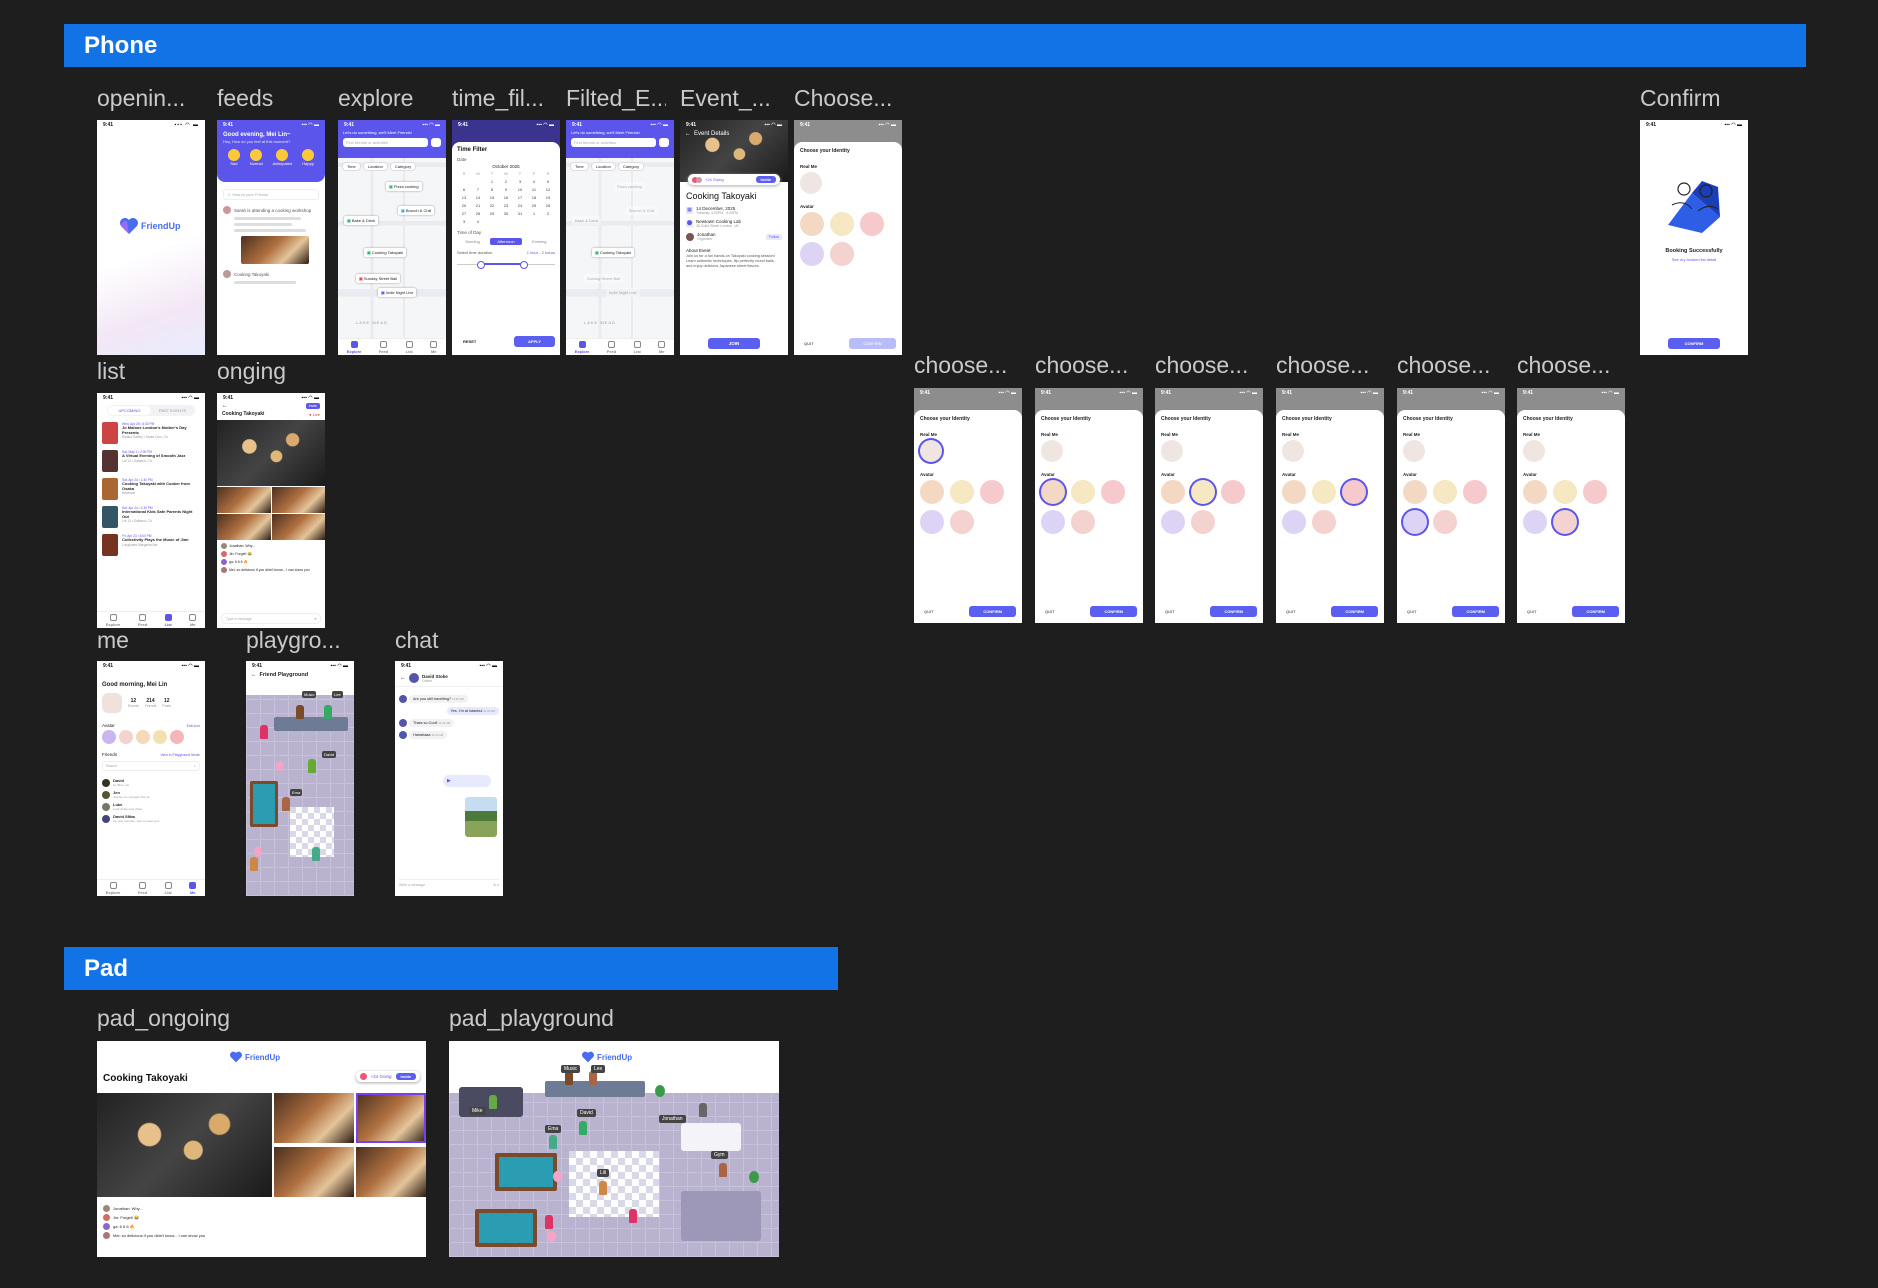 The height and width of the screenshot is (1288, 1878). Describe the element at coordinates (1354, 611) in the screenshot. I see `confirm-button: CONFIRM` at that location.